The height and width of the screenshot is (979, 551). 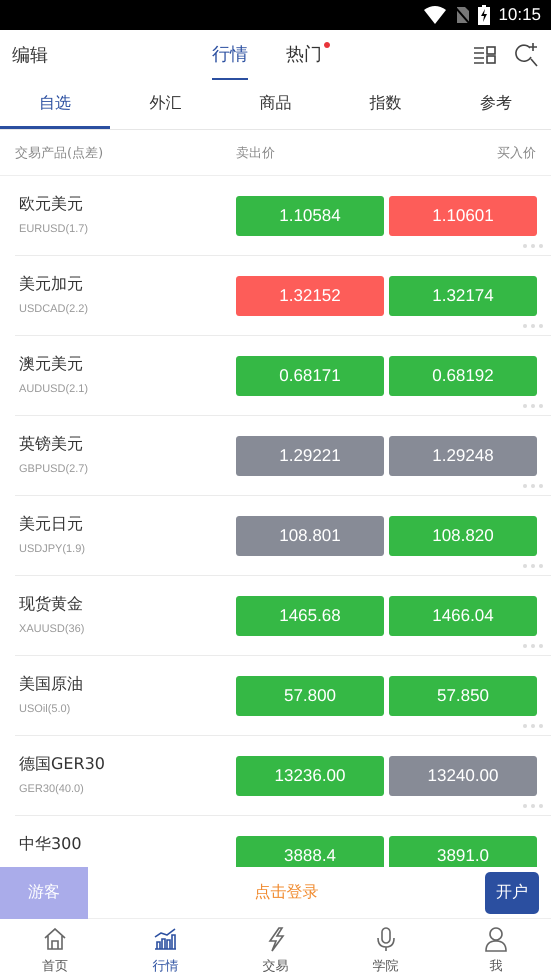 What do you see at coordinates (165, 104) in the screenshot?
I see `category-tab: 外汇` at bounding box center [165, 104].